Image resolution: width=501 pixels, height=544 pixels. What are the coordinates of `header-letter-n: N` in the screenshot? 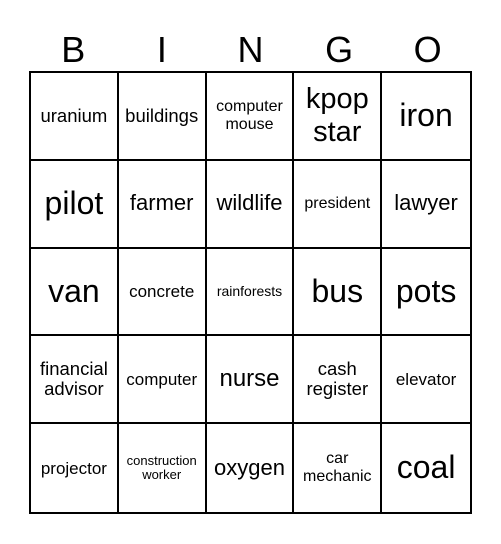 It's located at (250, 49).